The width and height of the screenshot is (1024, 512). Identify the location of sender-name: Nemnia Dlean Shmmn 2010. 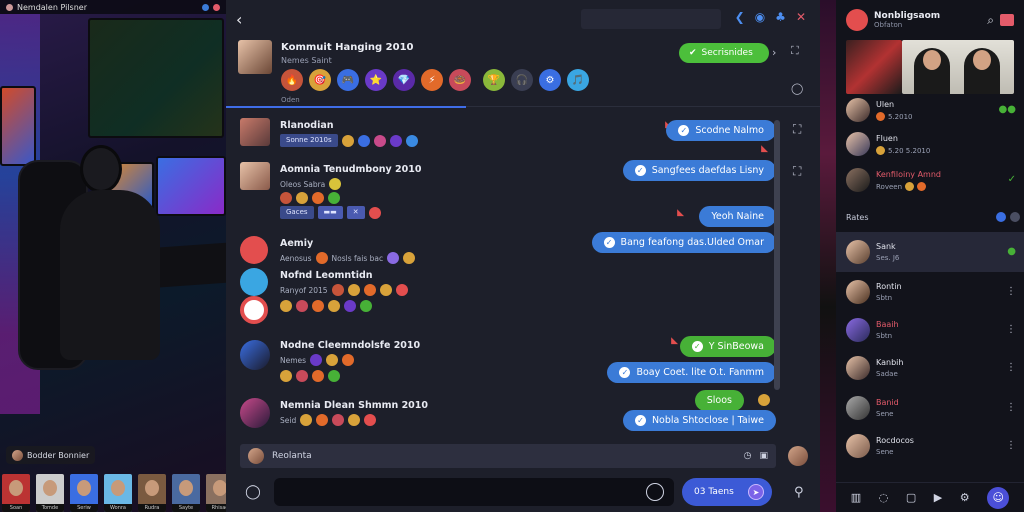
(354, 405).